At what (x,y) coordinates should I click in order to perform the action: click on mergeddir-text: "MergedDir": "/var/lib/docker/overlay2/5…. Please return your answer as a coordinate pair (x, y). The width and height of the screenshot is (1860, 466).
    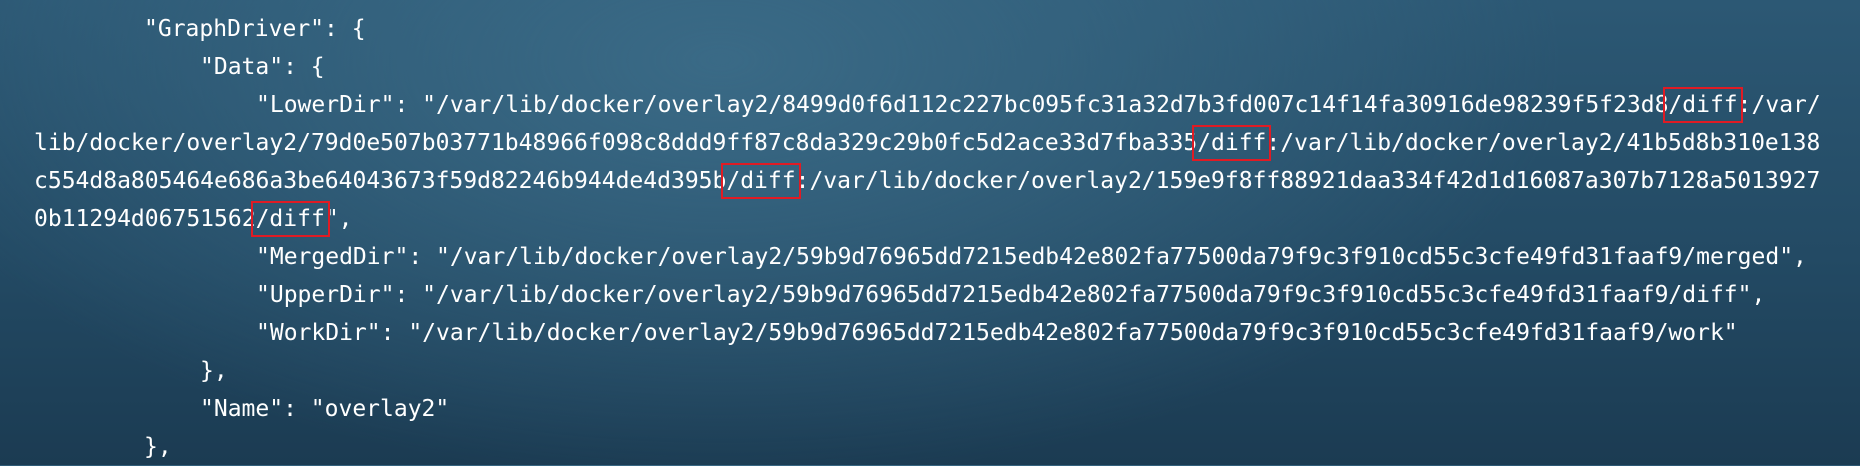
    Looking at the image, I should click on (1031, 257).